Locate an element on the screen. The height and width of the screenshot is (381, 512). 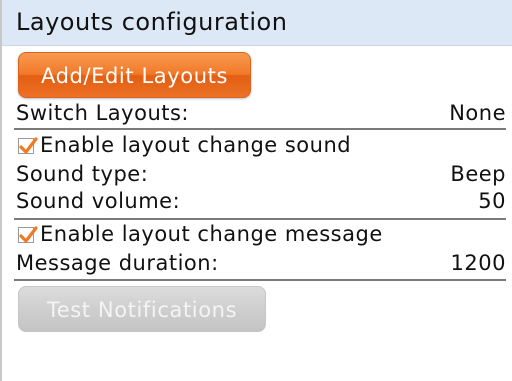
message-duration-label: Message duration: is located at coordinates (117, 263).